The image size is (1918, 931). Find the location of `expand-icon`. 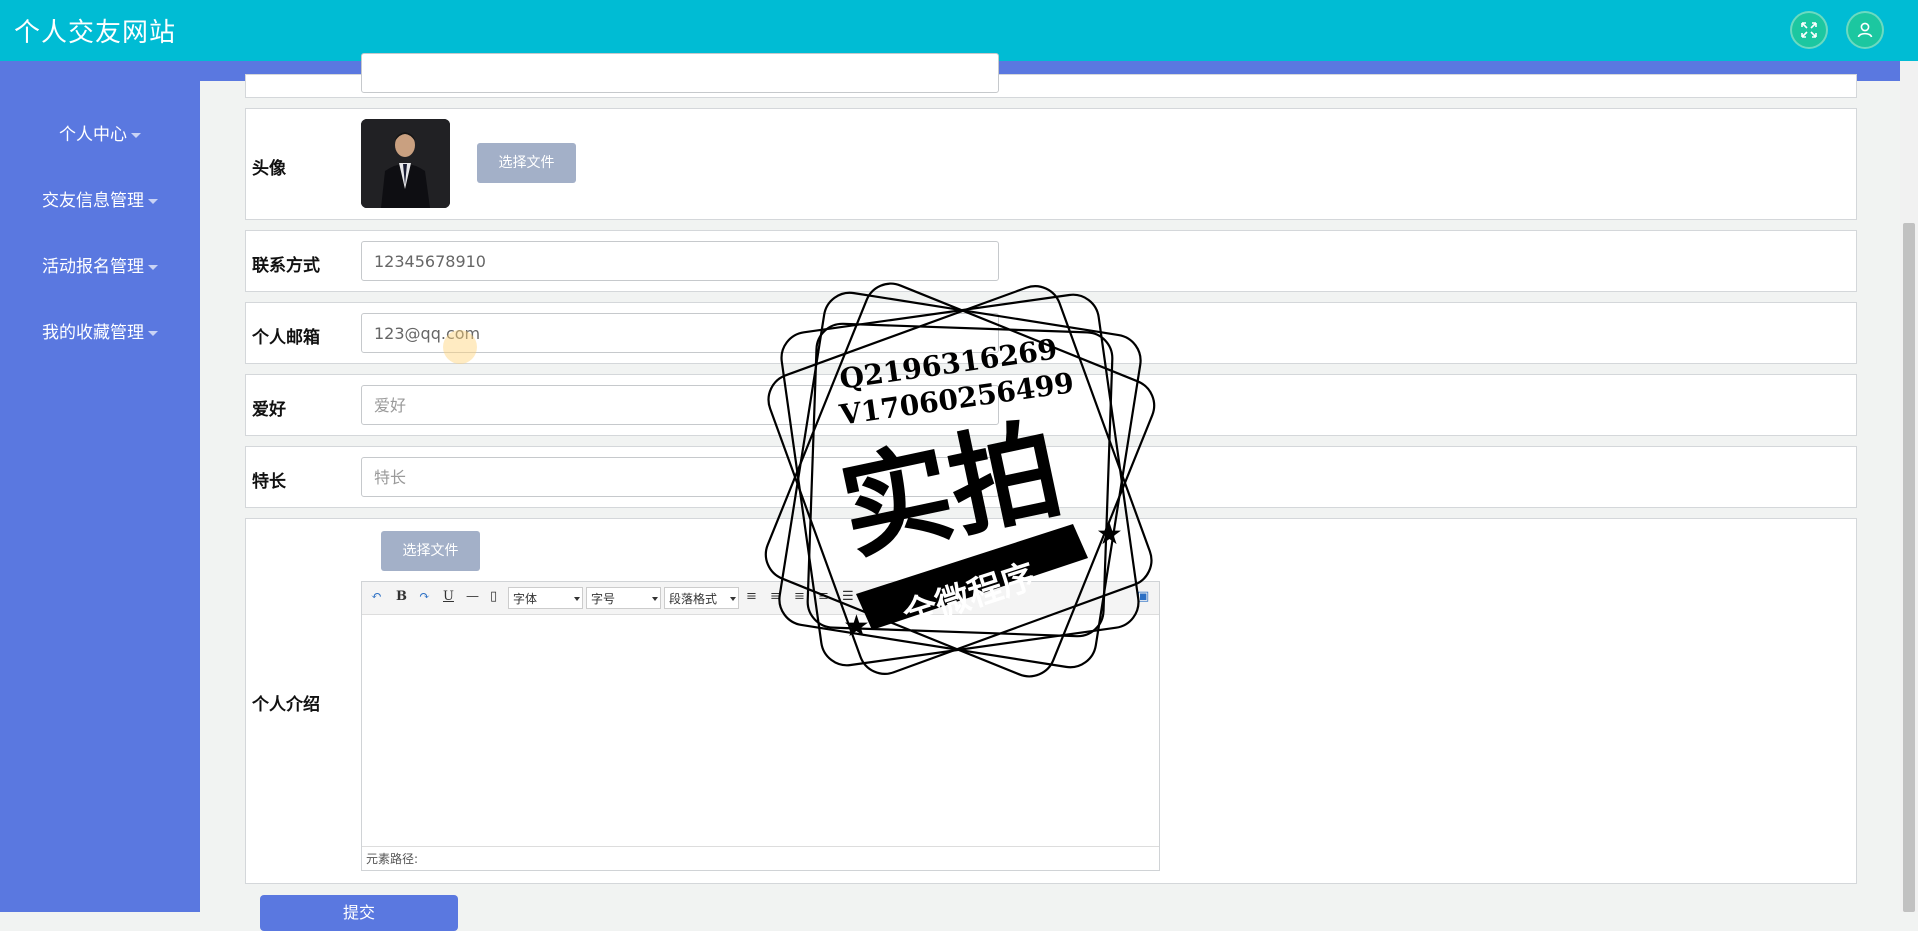

expand-icon is located at coordinates (1809, 30).